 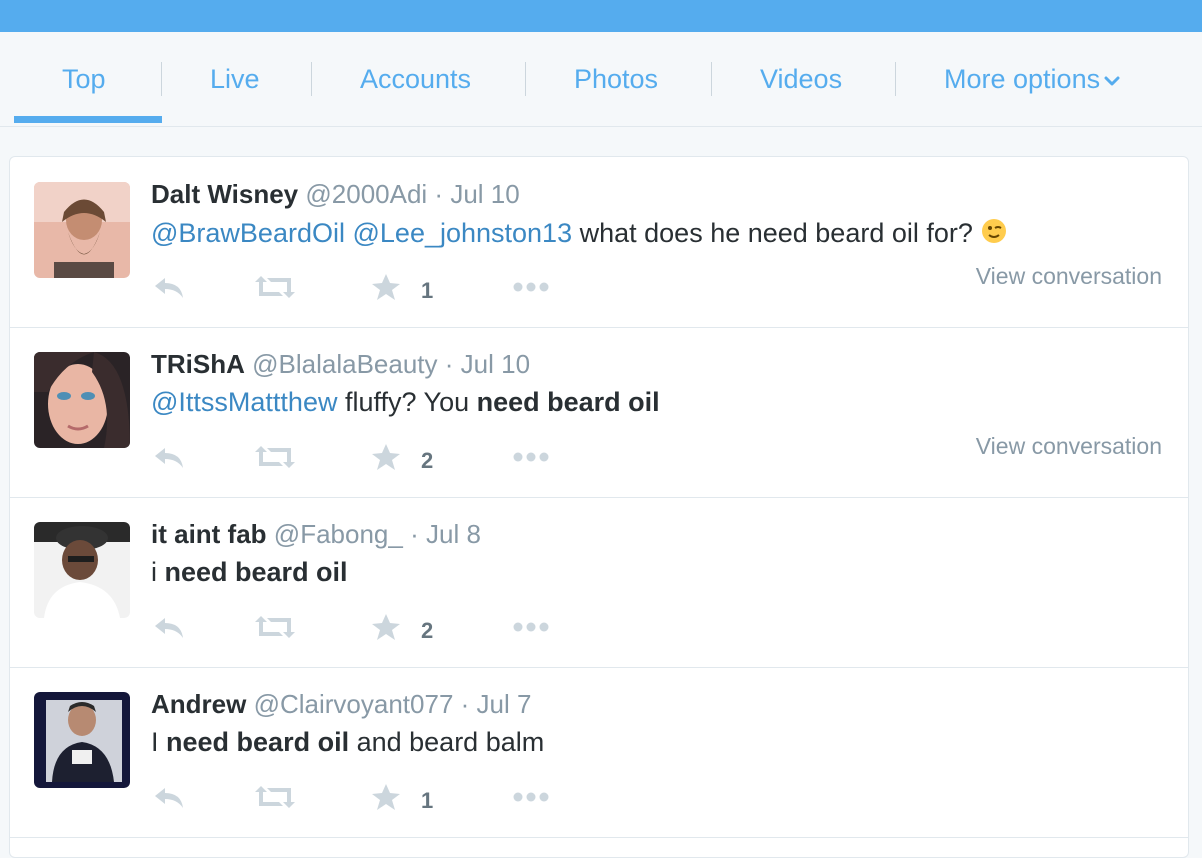 I want to click on tweet-text: I need beard oil and beard balm, so click(x=347, y=742).